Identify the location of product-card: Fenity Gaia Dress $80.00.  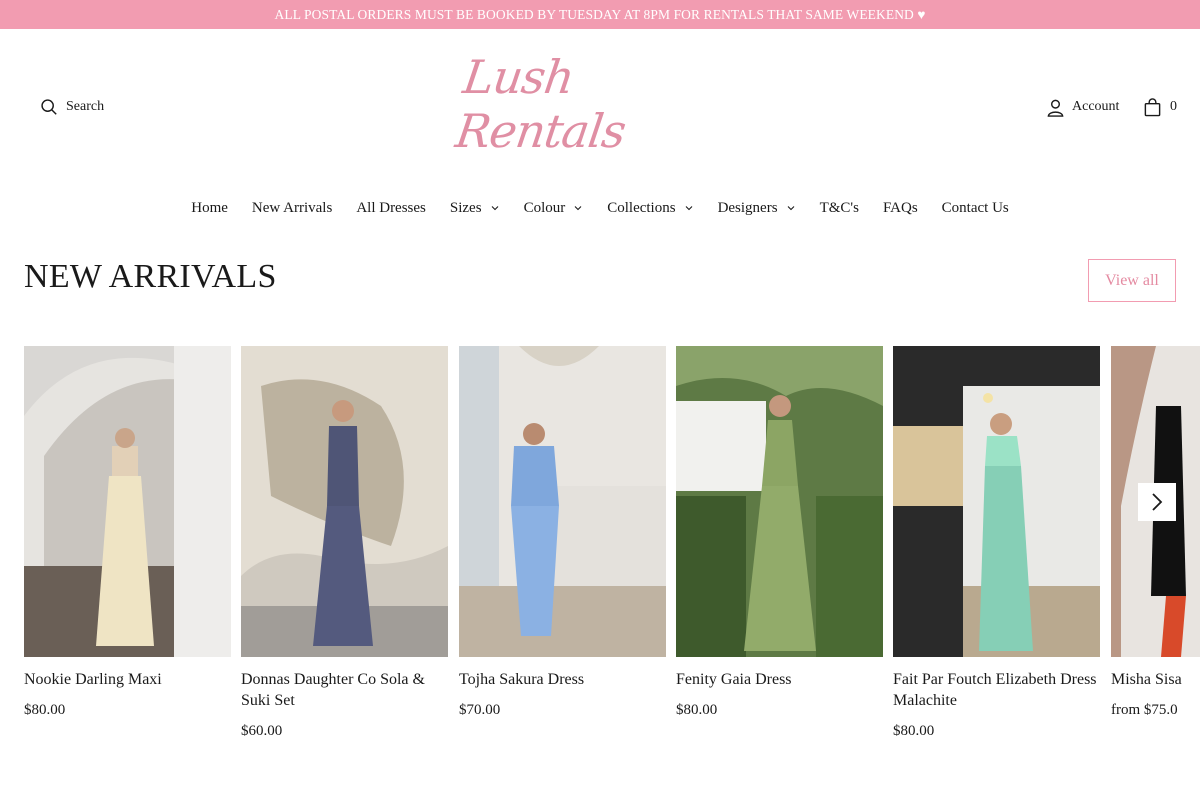
(779, 532).